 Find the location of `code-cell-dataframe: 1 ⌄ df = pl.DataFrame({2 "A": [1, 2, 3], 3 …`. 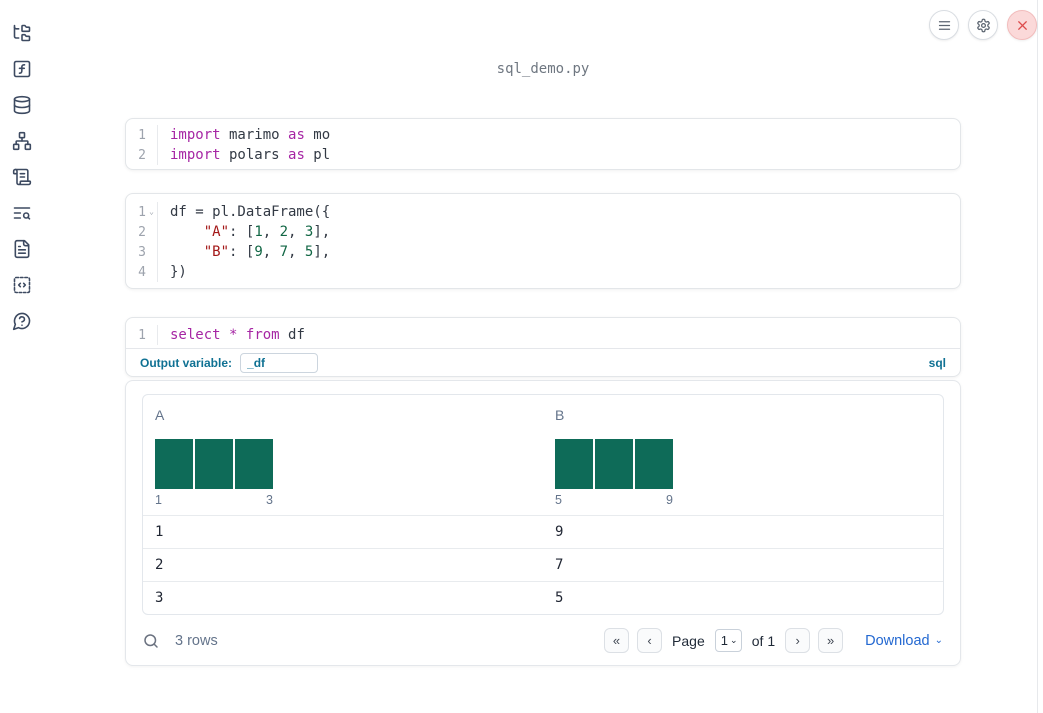

code-cell-dataframe: 1 ⌄ df = pl.DataFrame({2 "A": [1, 2, 3], 3 … is located at coordinates (543, 241).